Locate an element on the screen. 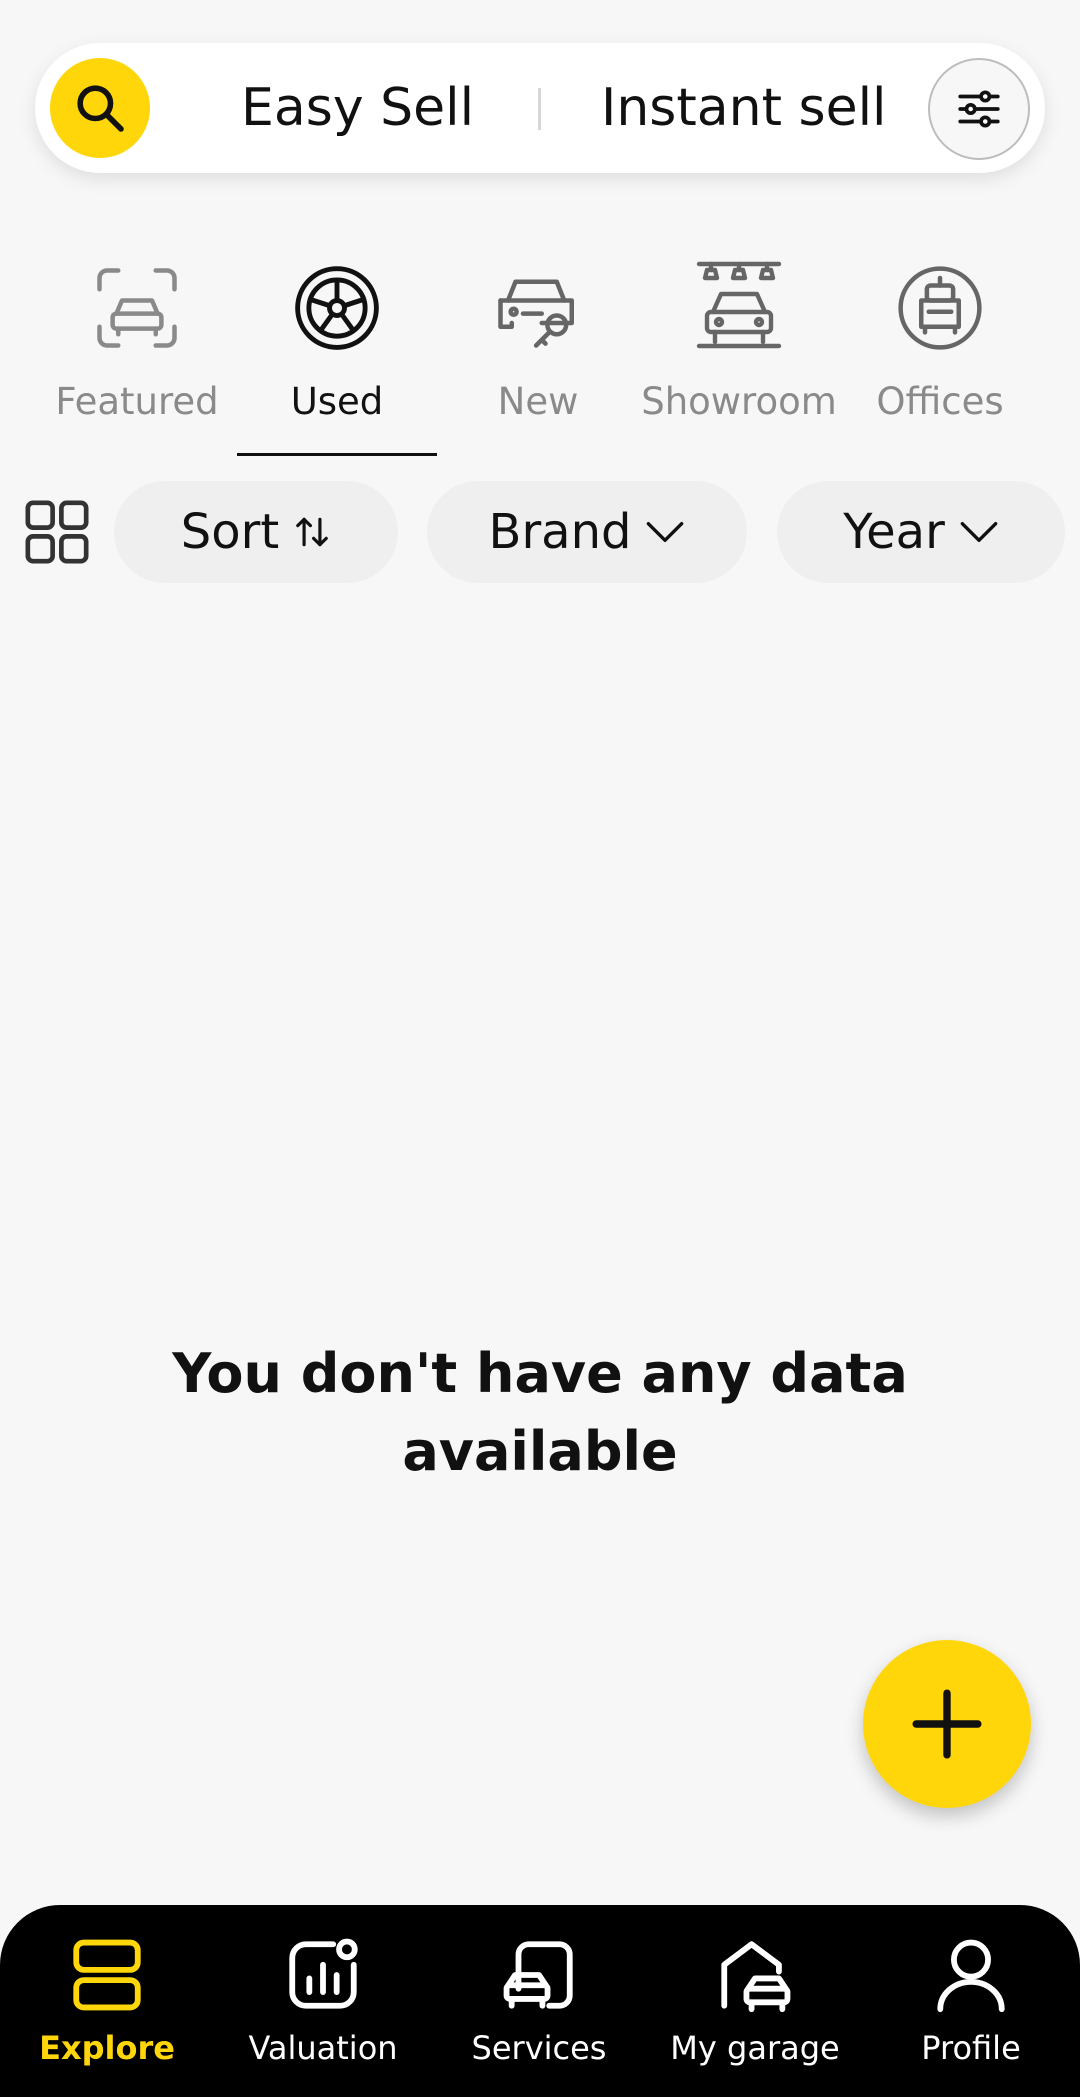  car-frame-icon is located at coordinates (137, 308).